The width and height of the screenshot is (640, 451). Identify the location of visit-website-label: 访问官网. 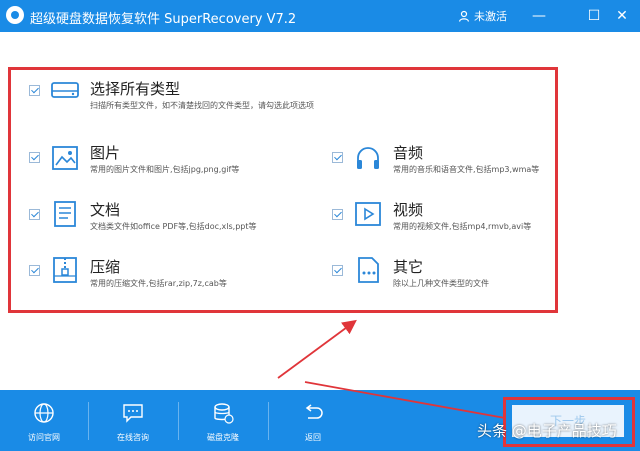
(44, 437).